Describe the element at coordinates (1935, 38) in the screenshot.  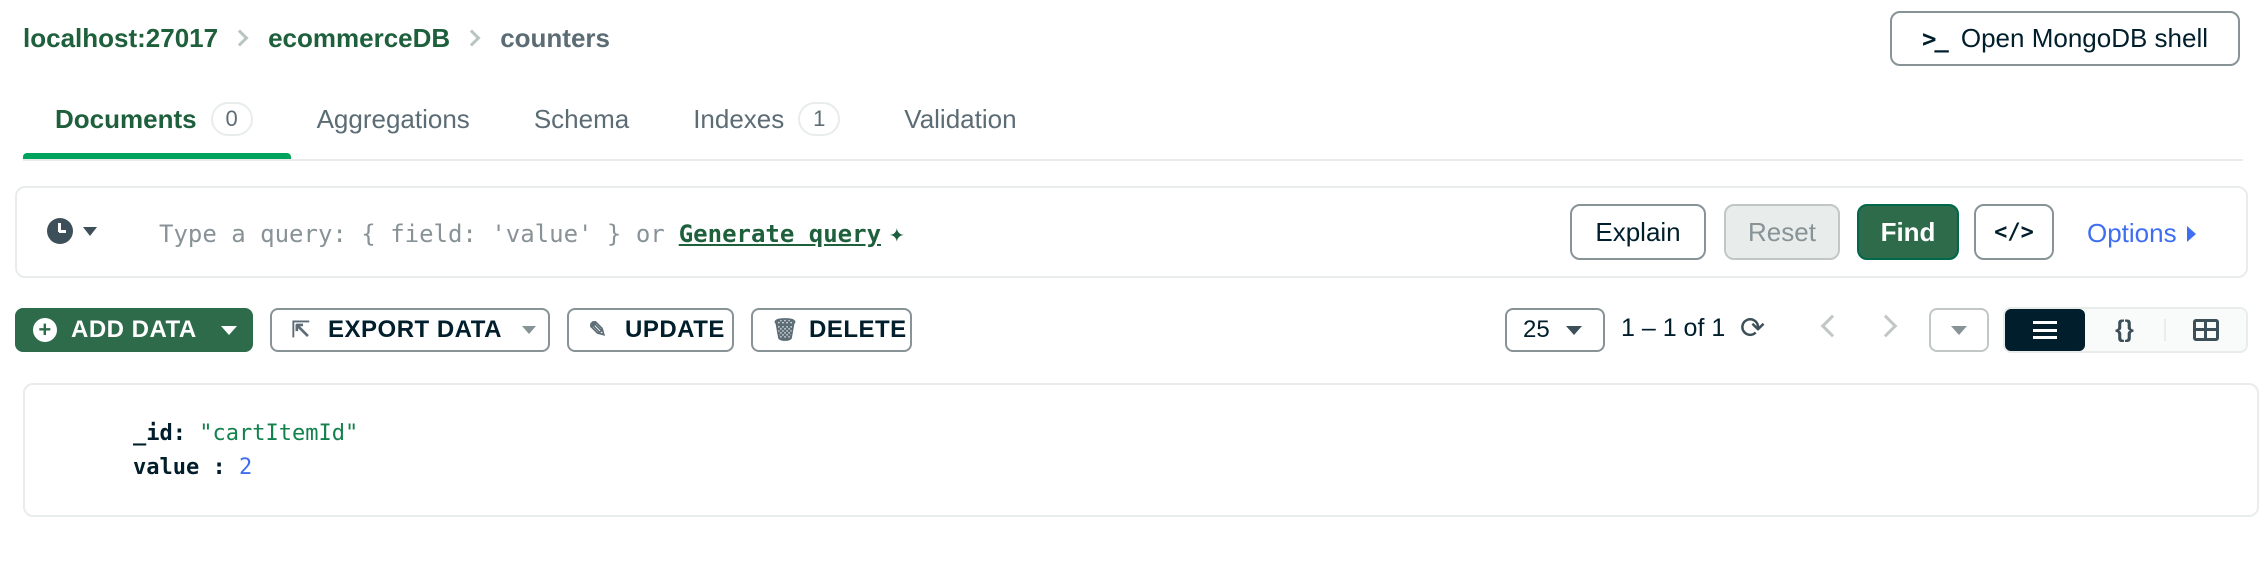
I see `terminal-icon: >_` at that location.